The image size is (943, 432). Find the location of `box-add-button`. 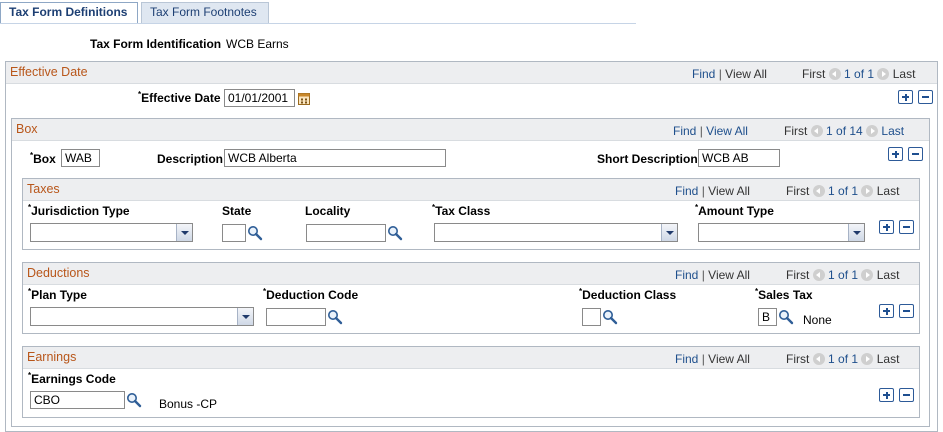

box-add-button is located at coordinates (895, 154).